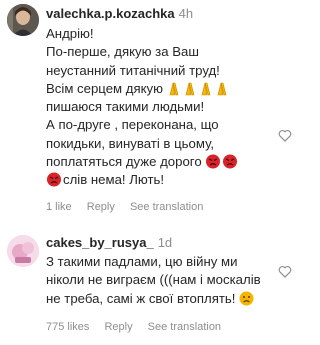  I want to click on comment-line-with-emoji: слів нема! Лють!, so click(166, 180).